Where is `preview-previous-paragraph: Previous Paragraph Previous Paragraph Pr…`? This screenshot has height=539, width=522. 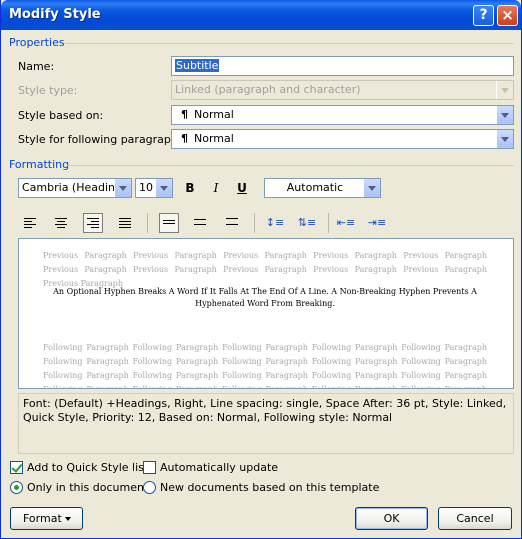 preview-previous-paragraph: Previous Paragraph Previous Paragraph Pr… is located at coordinates (265, 269).